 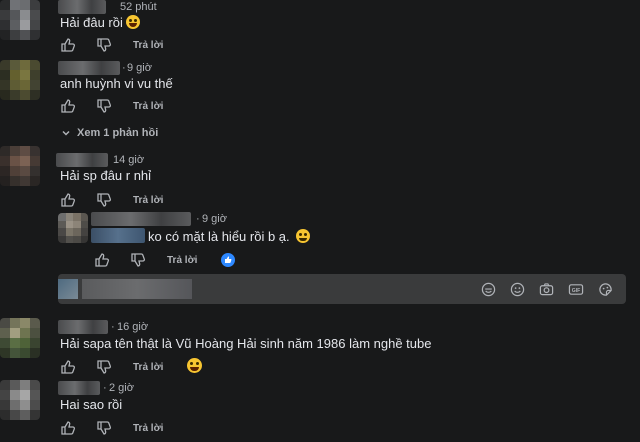 What do you see at coordinates (66, 133) in the screenshot?
I see `chevron-down-icon` at bounding box center [66, 133].